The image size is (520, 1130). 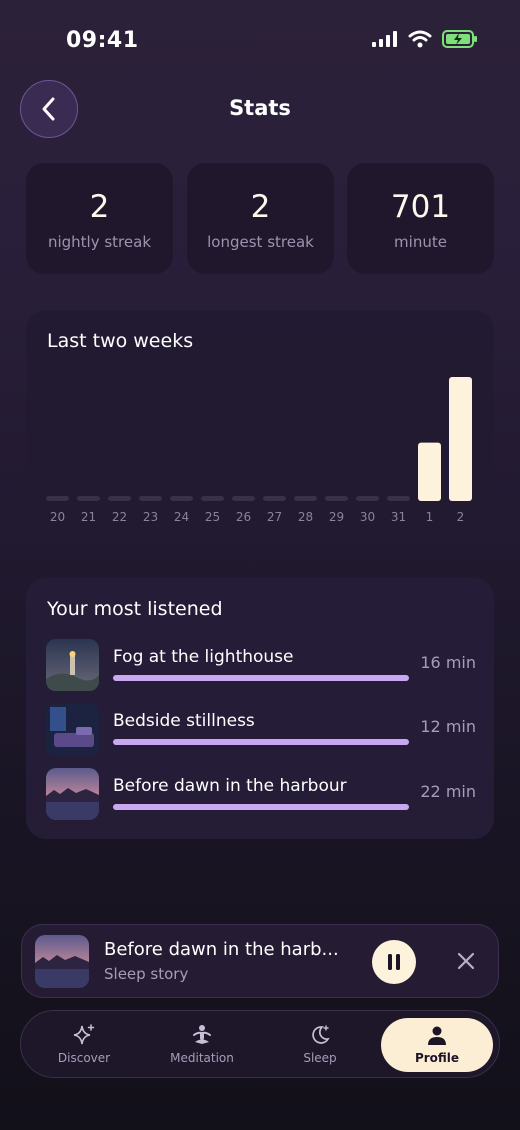 I want to click on stat-label: minute, so click(x=420, y=242).